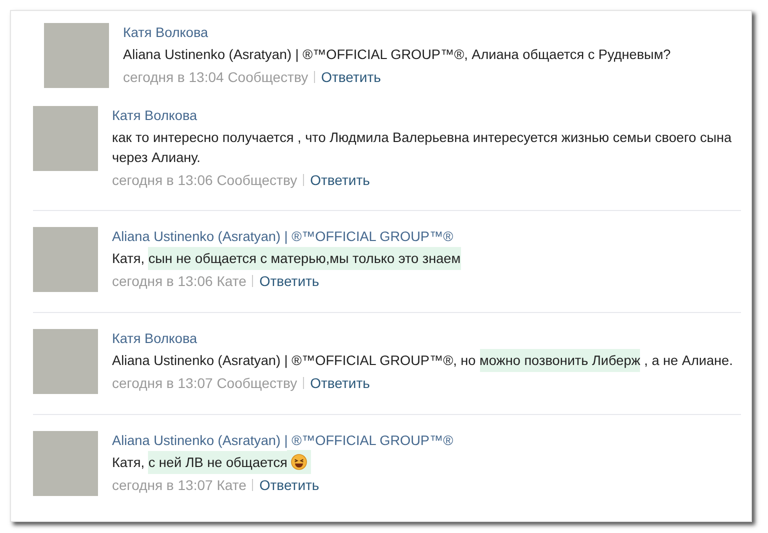  What do you see at coordinates (422, 361) in the screenshot?
I see `comment-text: Aliana Ustinenko (Asratyan) | ®™OFFICIAL GROUP™®, но можно позвонить Либерж , а не Алиане.` at bounding box center [422, 361].